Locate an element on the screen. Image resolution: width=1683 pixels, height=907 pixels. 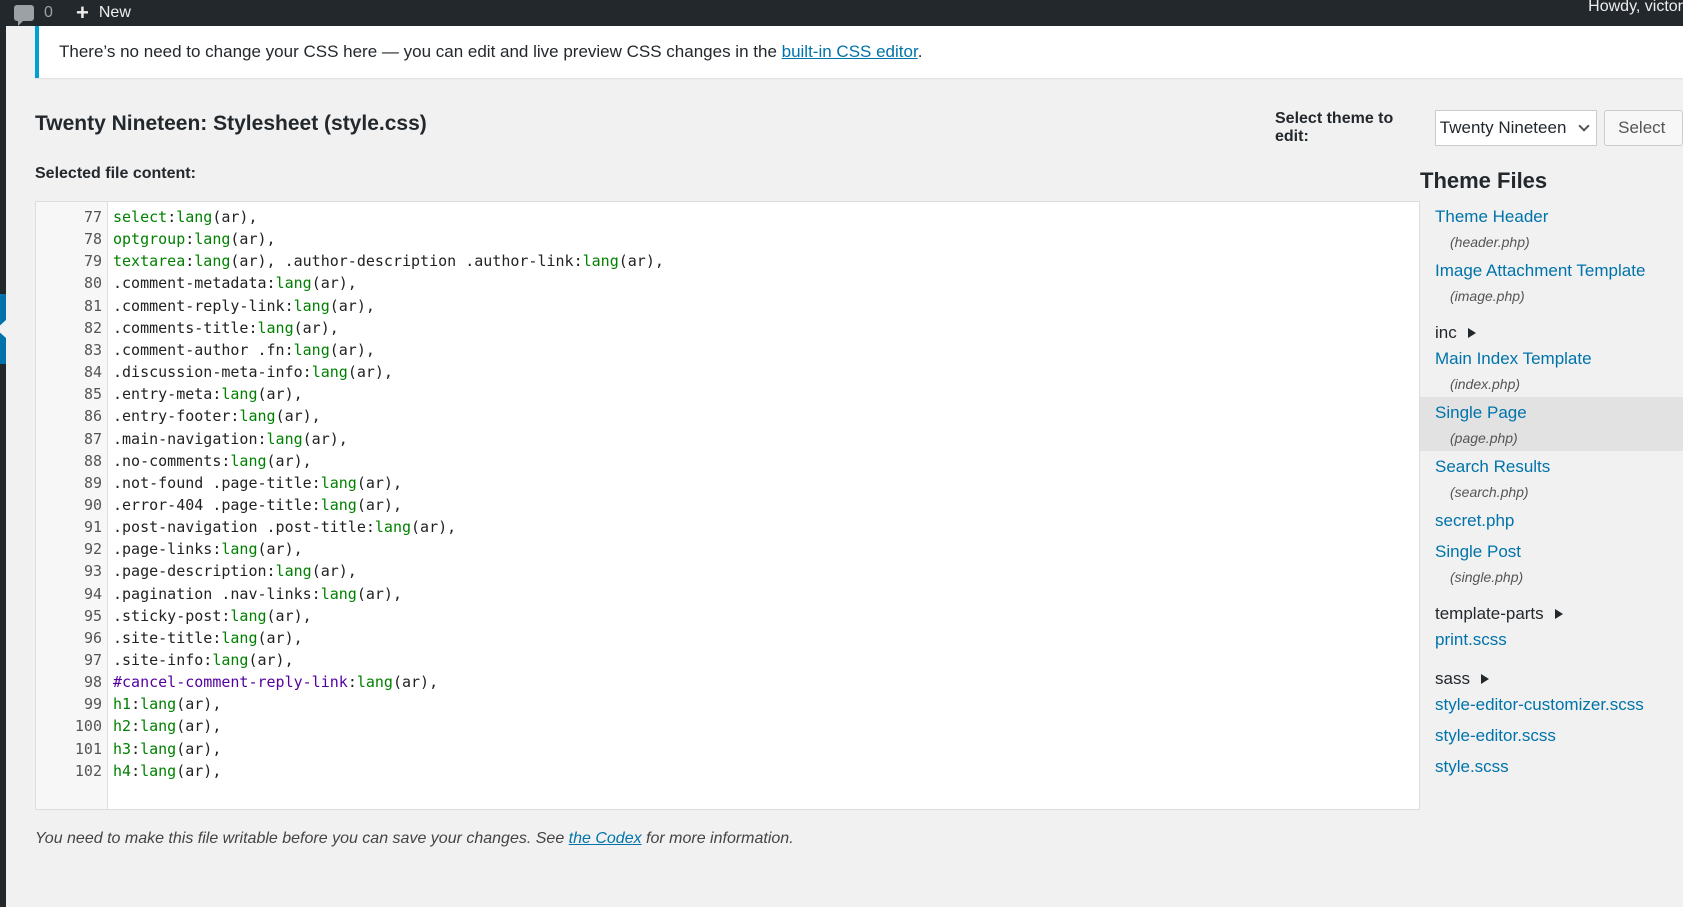
code-token: .error-404 .page-title: is located at coordinates (217, 504).